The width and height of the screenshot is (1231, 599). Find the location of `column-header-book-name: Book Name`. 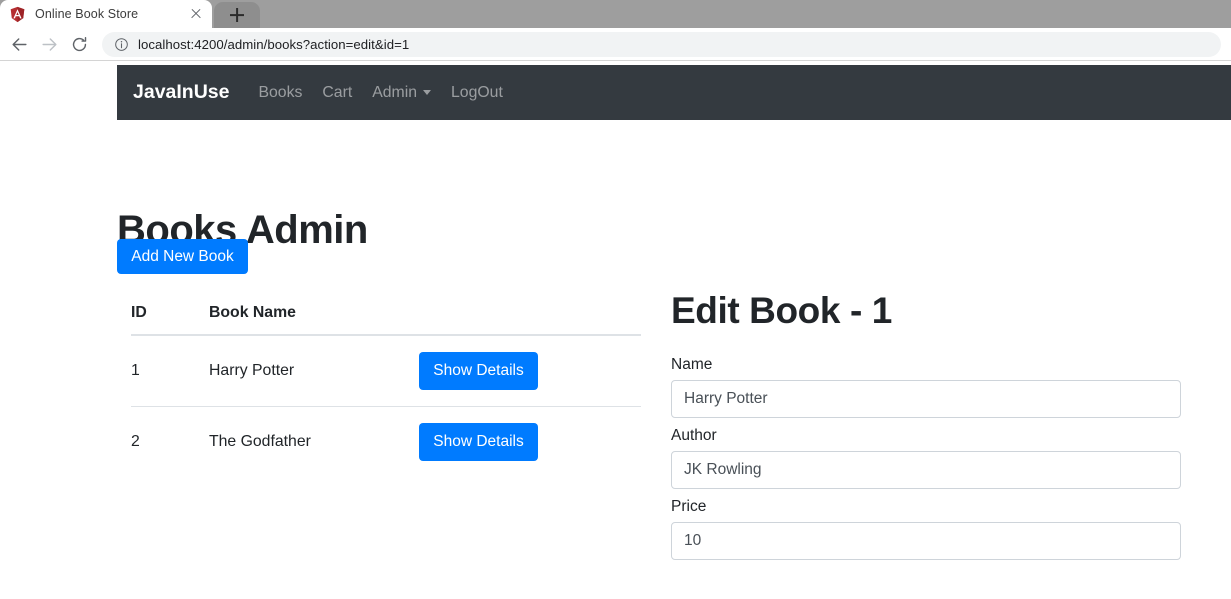

column-header-book-name: Book Name is located at coordinates (314, 314).